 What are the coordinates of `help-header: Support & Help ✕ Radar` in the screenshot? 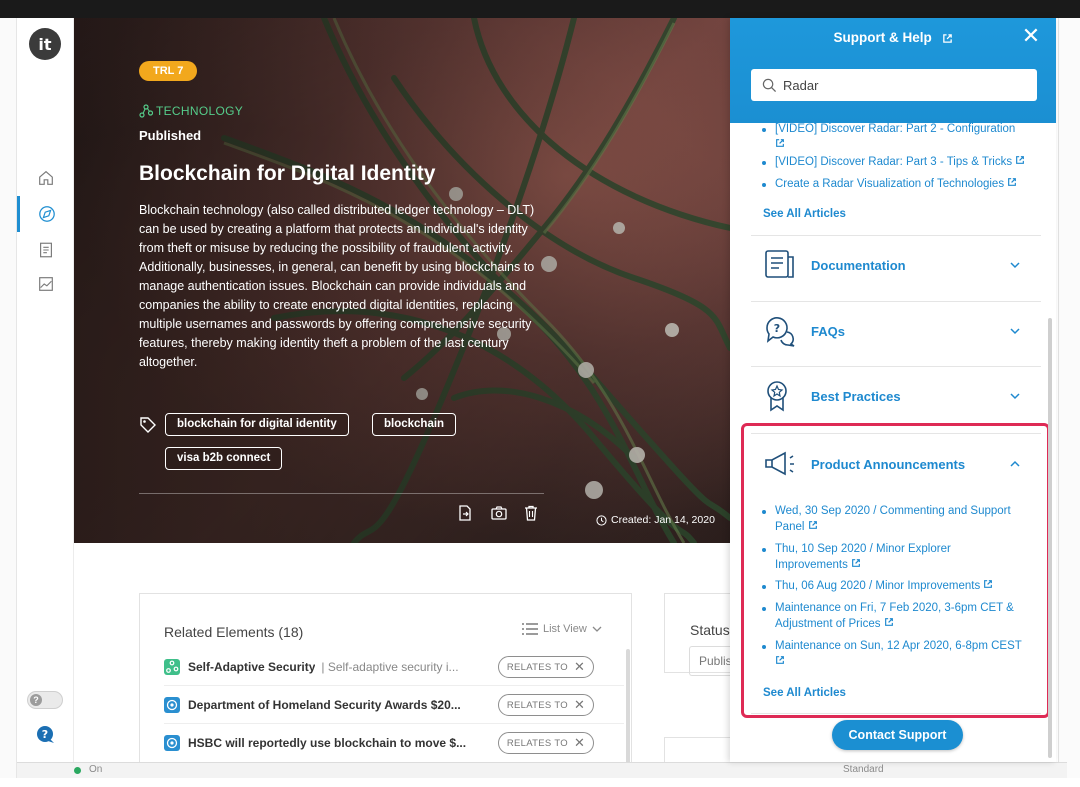 It's located at (893, 70).